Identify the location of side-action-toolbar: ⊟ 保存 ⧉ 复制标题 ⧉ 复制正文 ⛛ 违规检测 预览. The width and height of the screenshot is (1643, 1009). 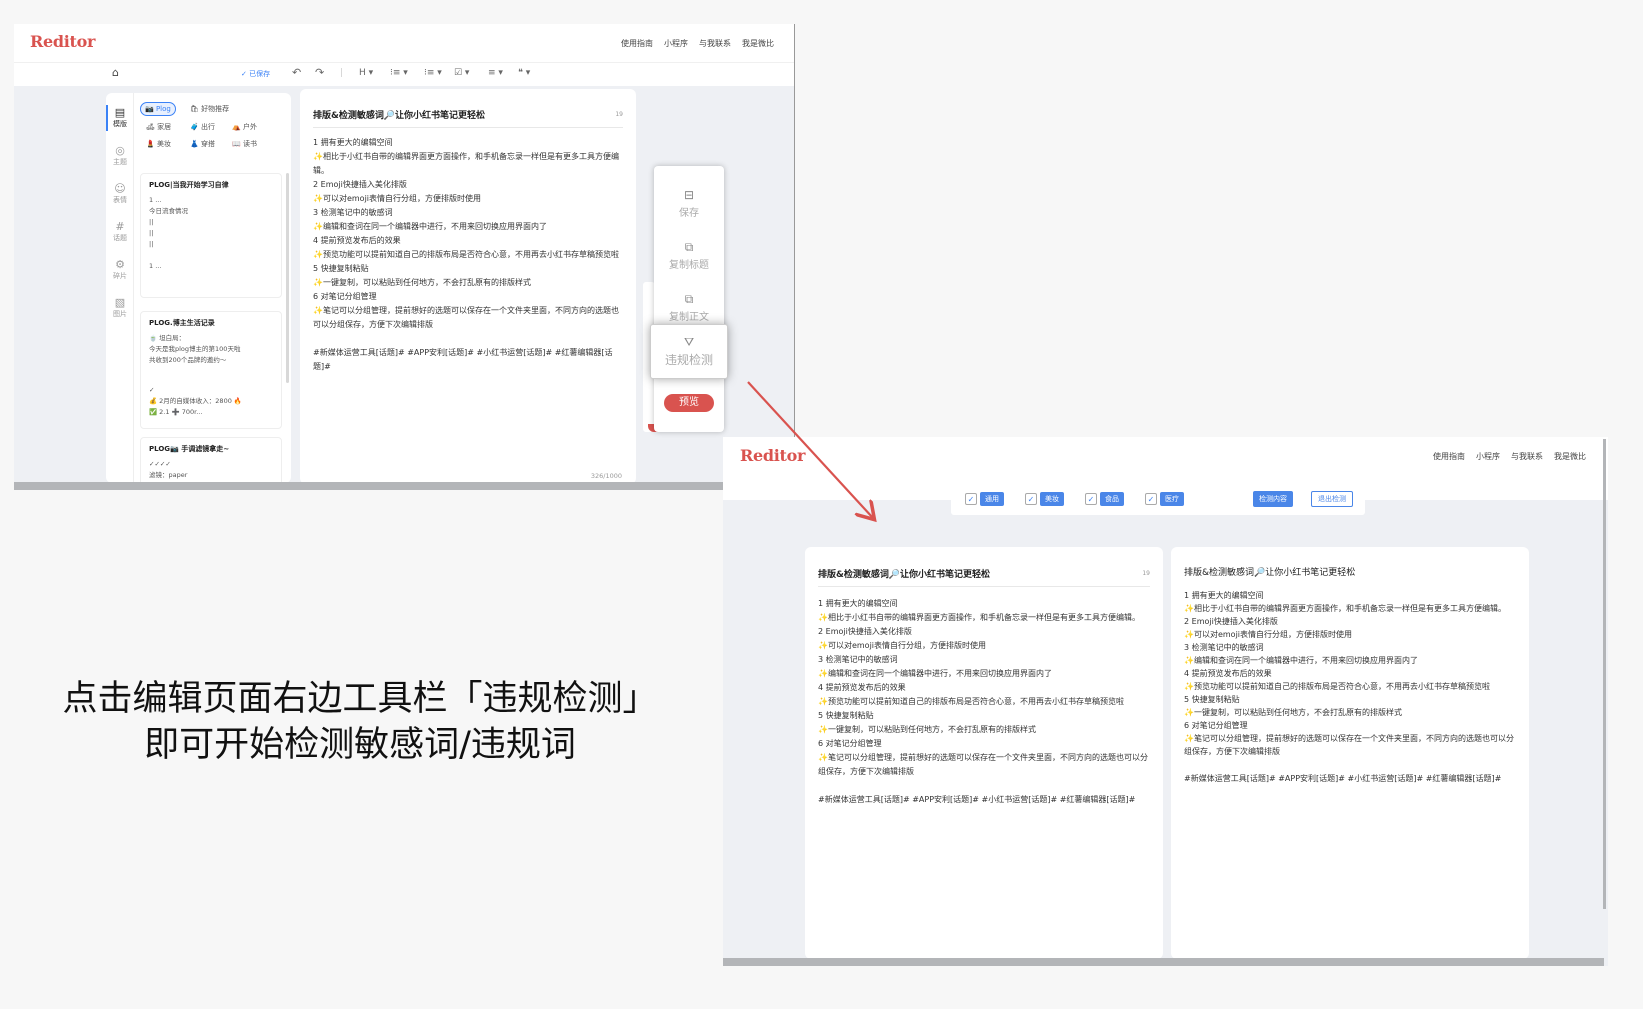
(689, 299).